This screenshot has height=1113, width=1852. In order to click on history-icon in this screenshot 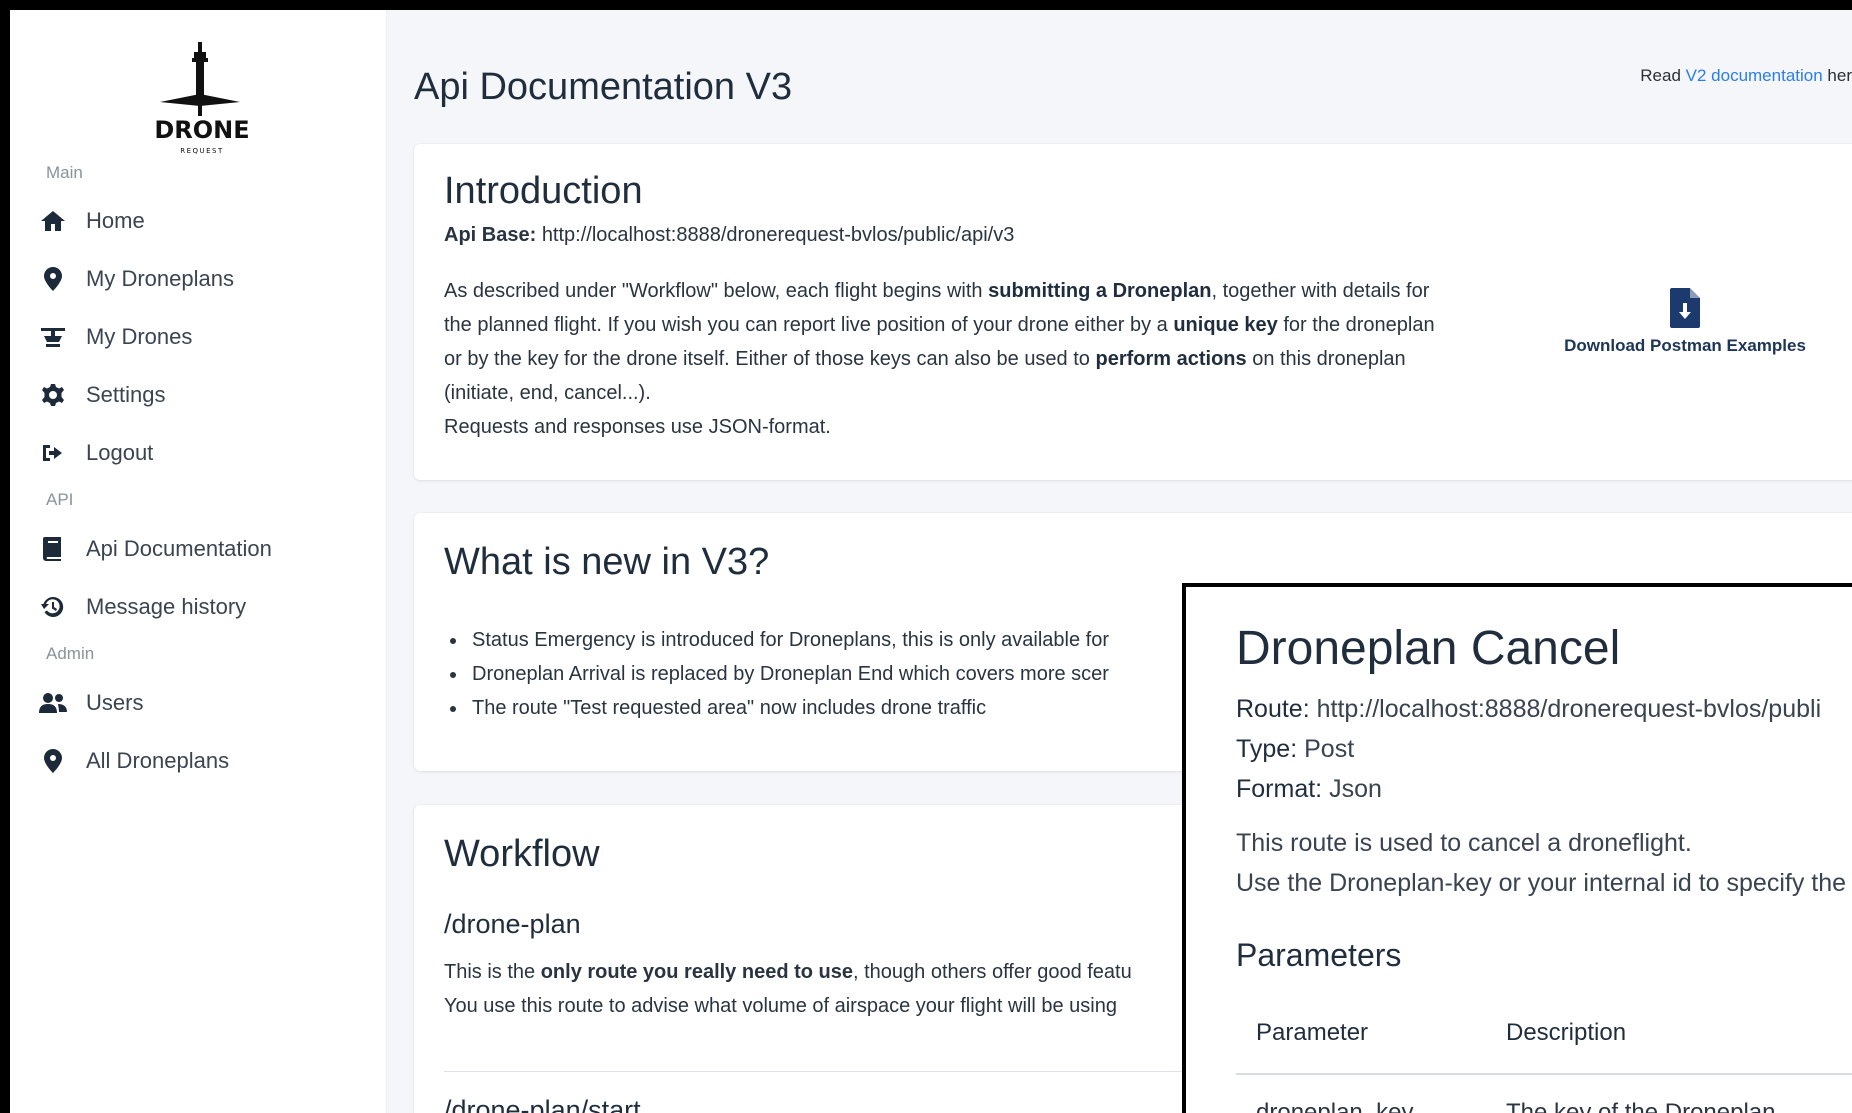, I will do `click(53, 607)`.